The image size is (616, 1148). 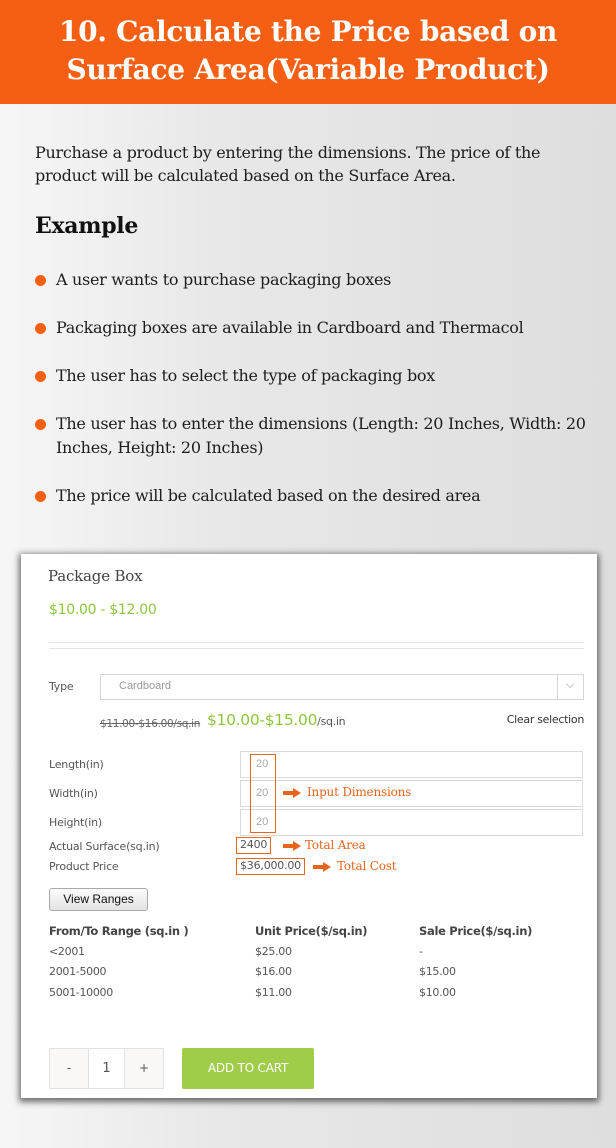 I want to click on bullet-text: A user wants to purchase packaging boxes, so click(x=224, y=279).